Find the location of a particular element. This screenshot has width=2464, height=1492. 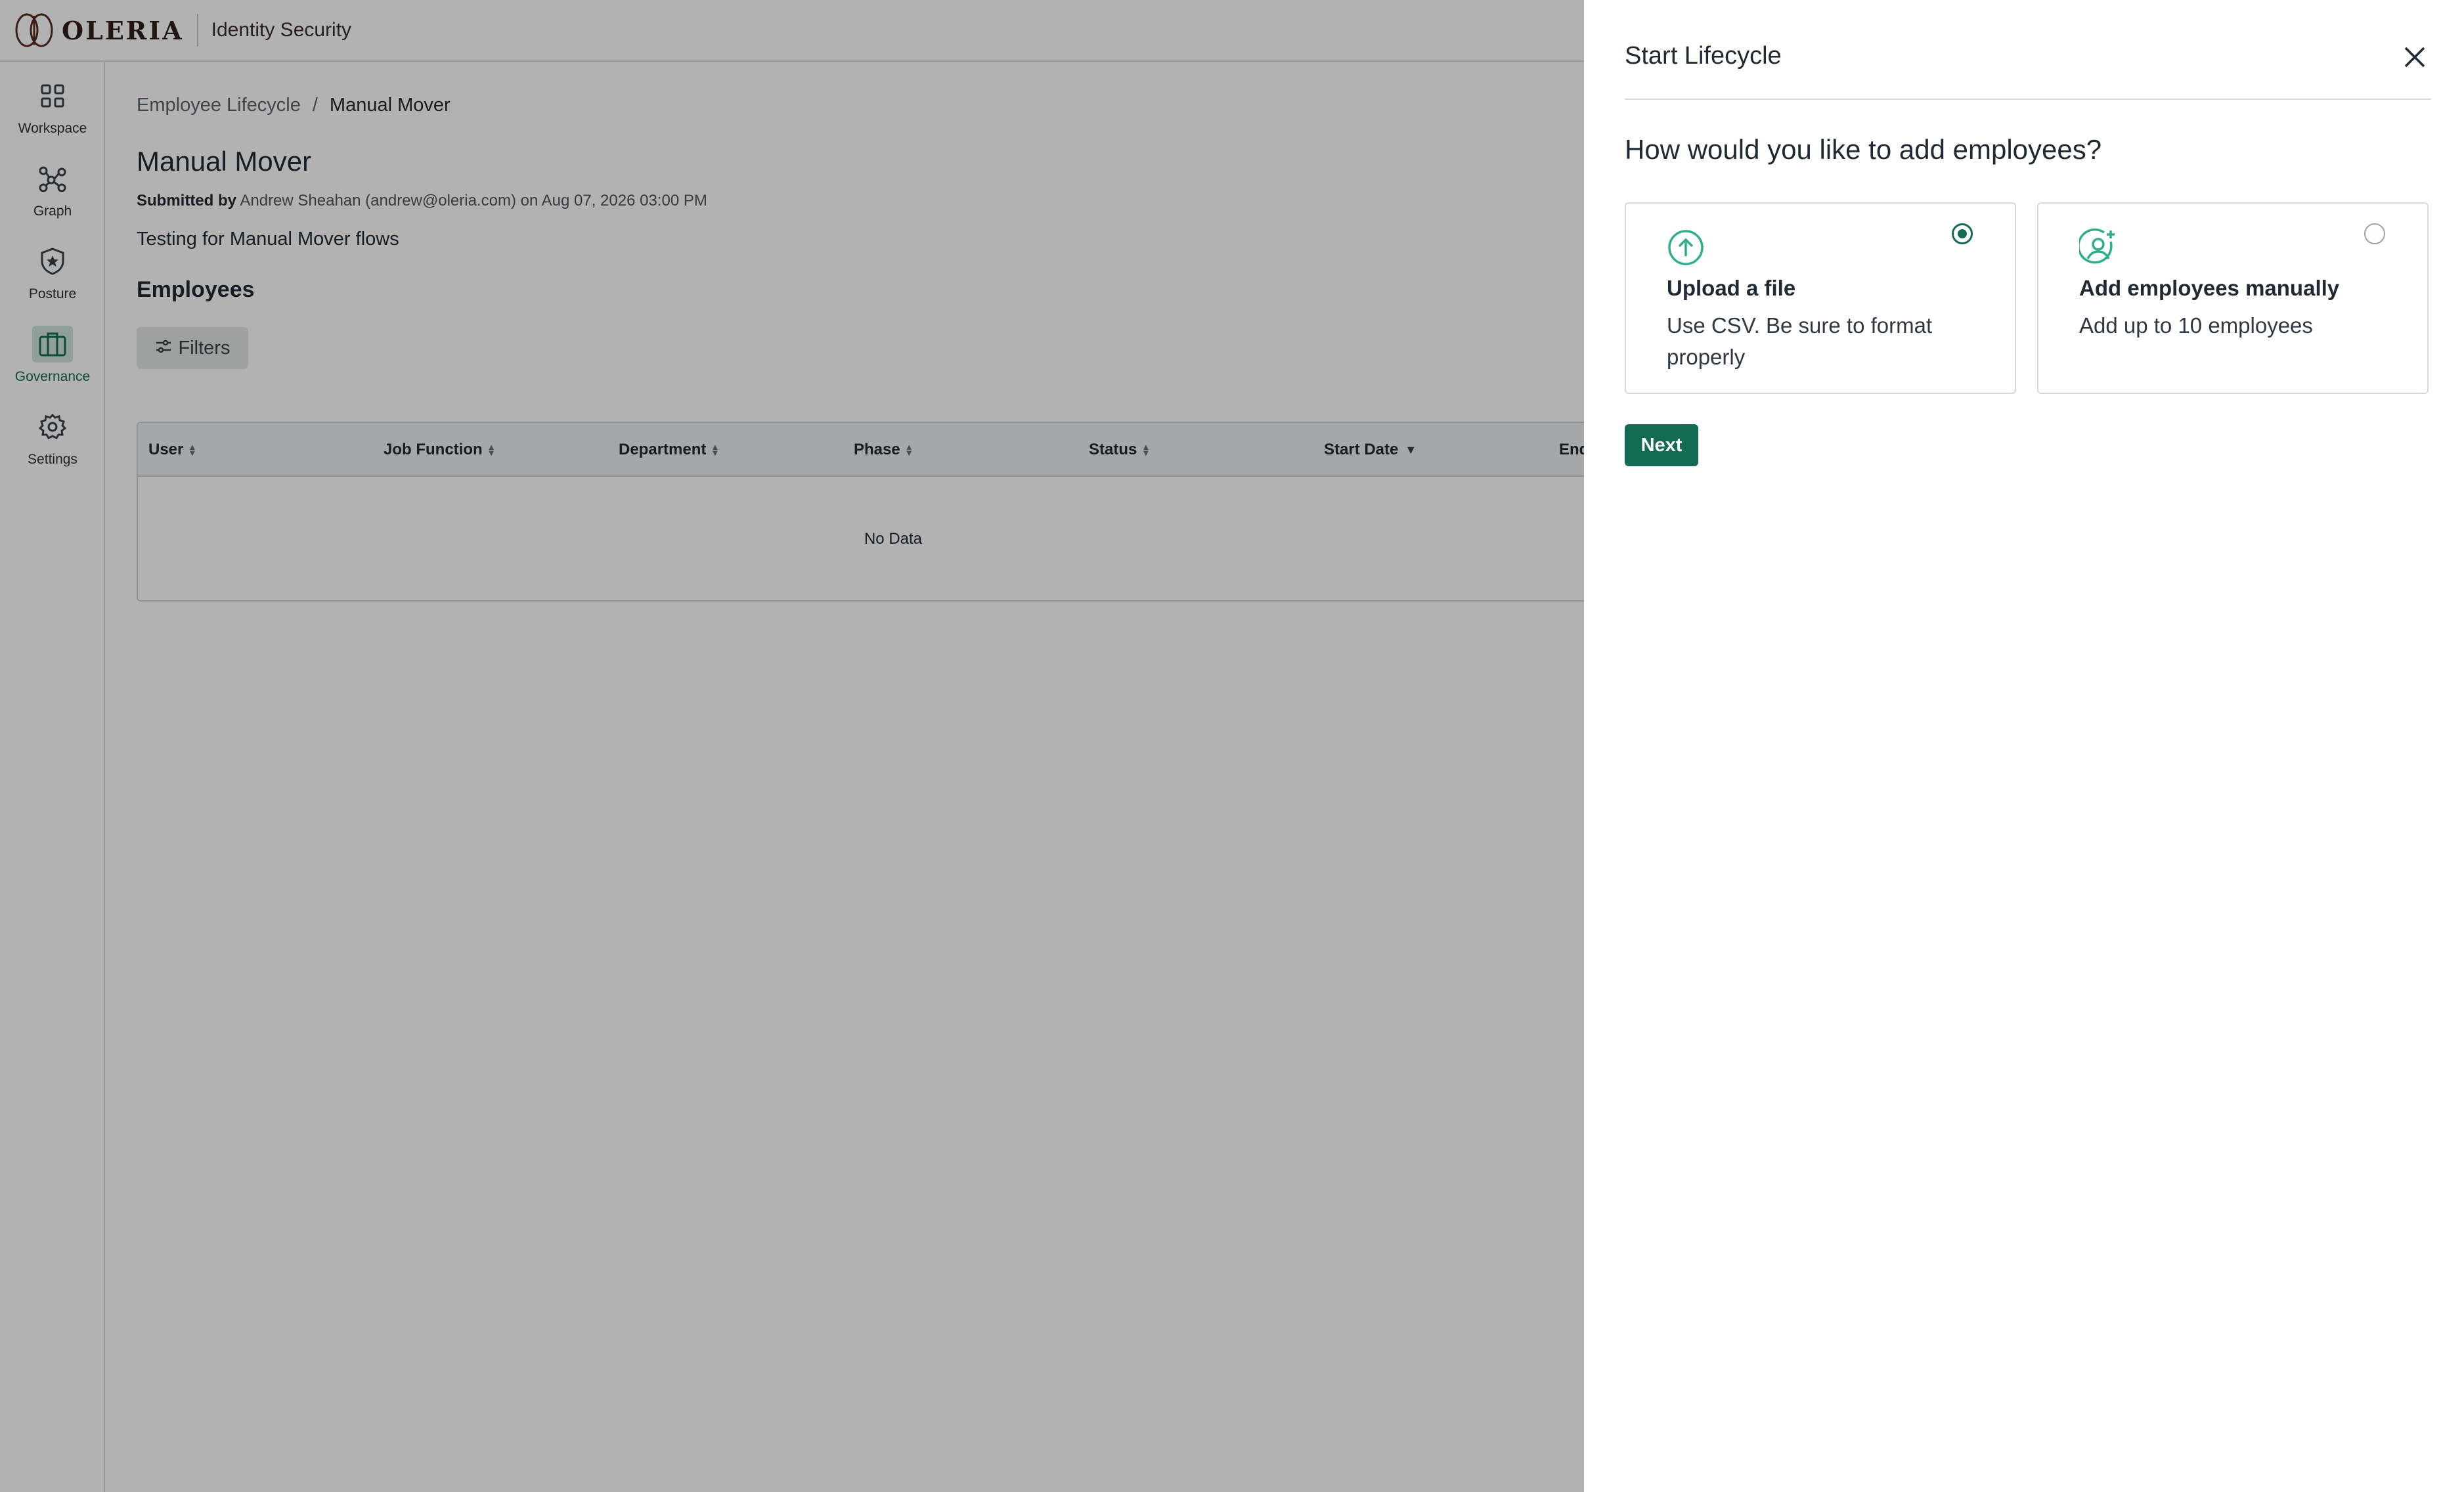

option-title: Add employees manually is located at coordinates (2209, 288).